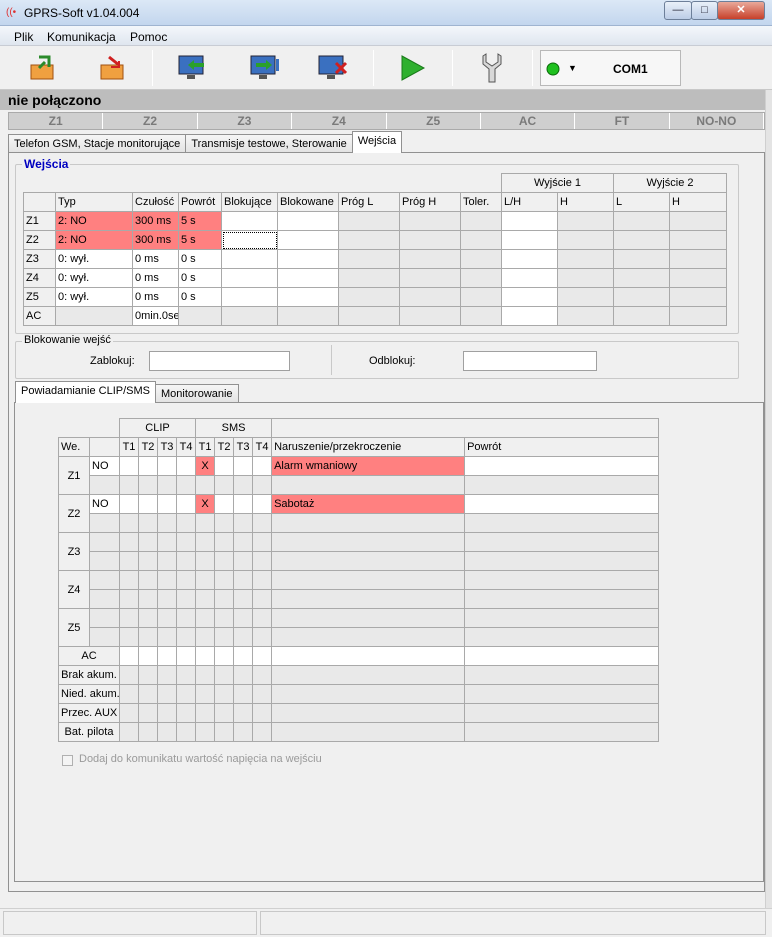 This screenshot has height=937, width=772. Describe the element at coordinates (197, 393) in the screenshot. I see `tab-monitorowanie: Monitorowanie` at that location.